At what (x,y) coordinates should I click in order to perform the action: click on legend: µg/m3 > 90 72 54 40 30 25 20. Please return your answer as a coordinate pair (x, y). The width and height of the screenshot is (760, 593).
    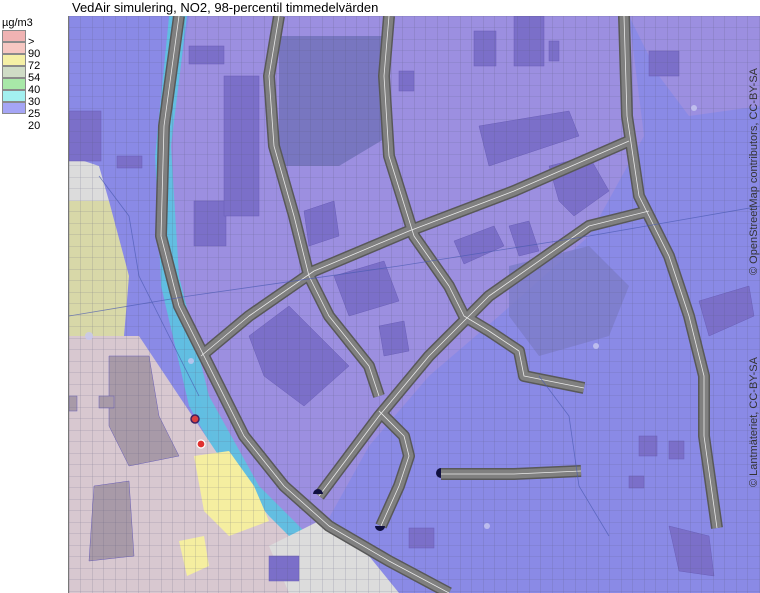
    Looking at the image, I should click on (35, 74).